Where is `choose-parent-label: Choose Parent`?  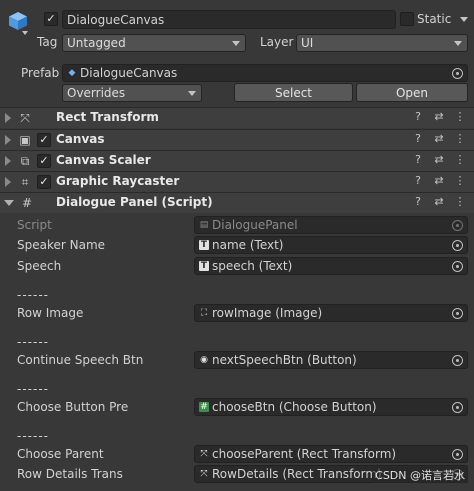 choose-parent-label: Choose Parent is located at coordinates (60, 454).